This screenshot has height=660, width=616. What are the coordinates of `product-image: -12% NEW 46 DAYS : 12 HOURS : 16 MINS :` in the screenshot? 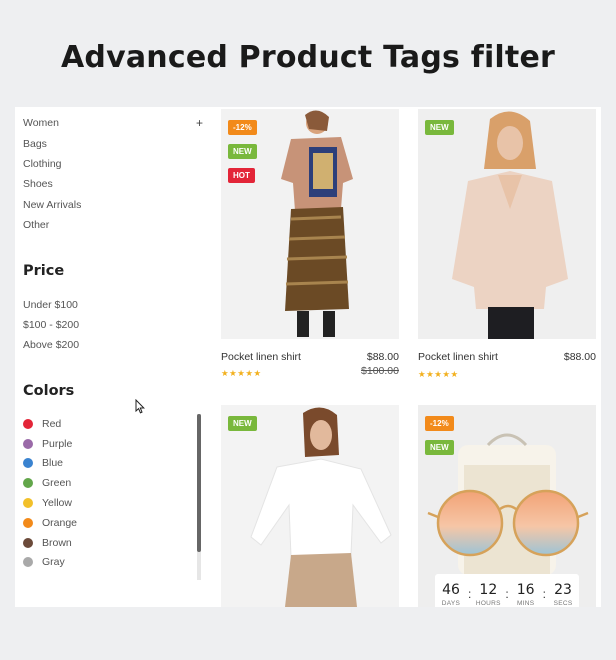 It's located at (507, 506).